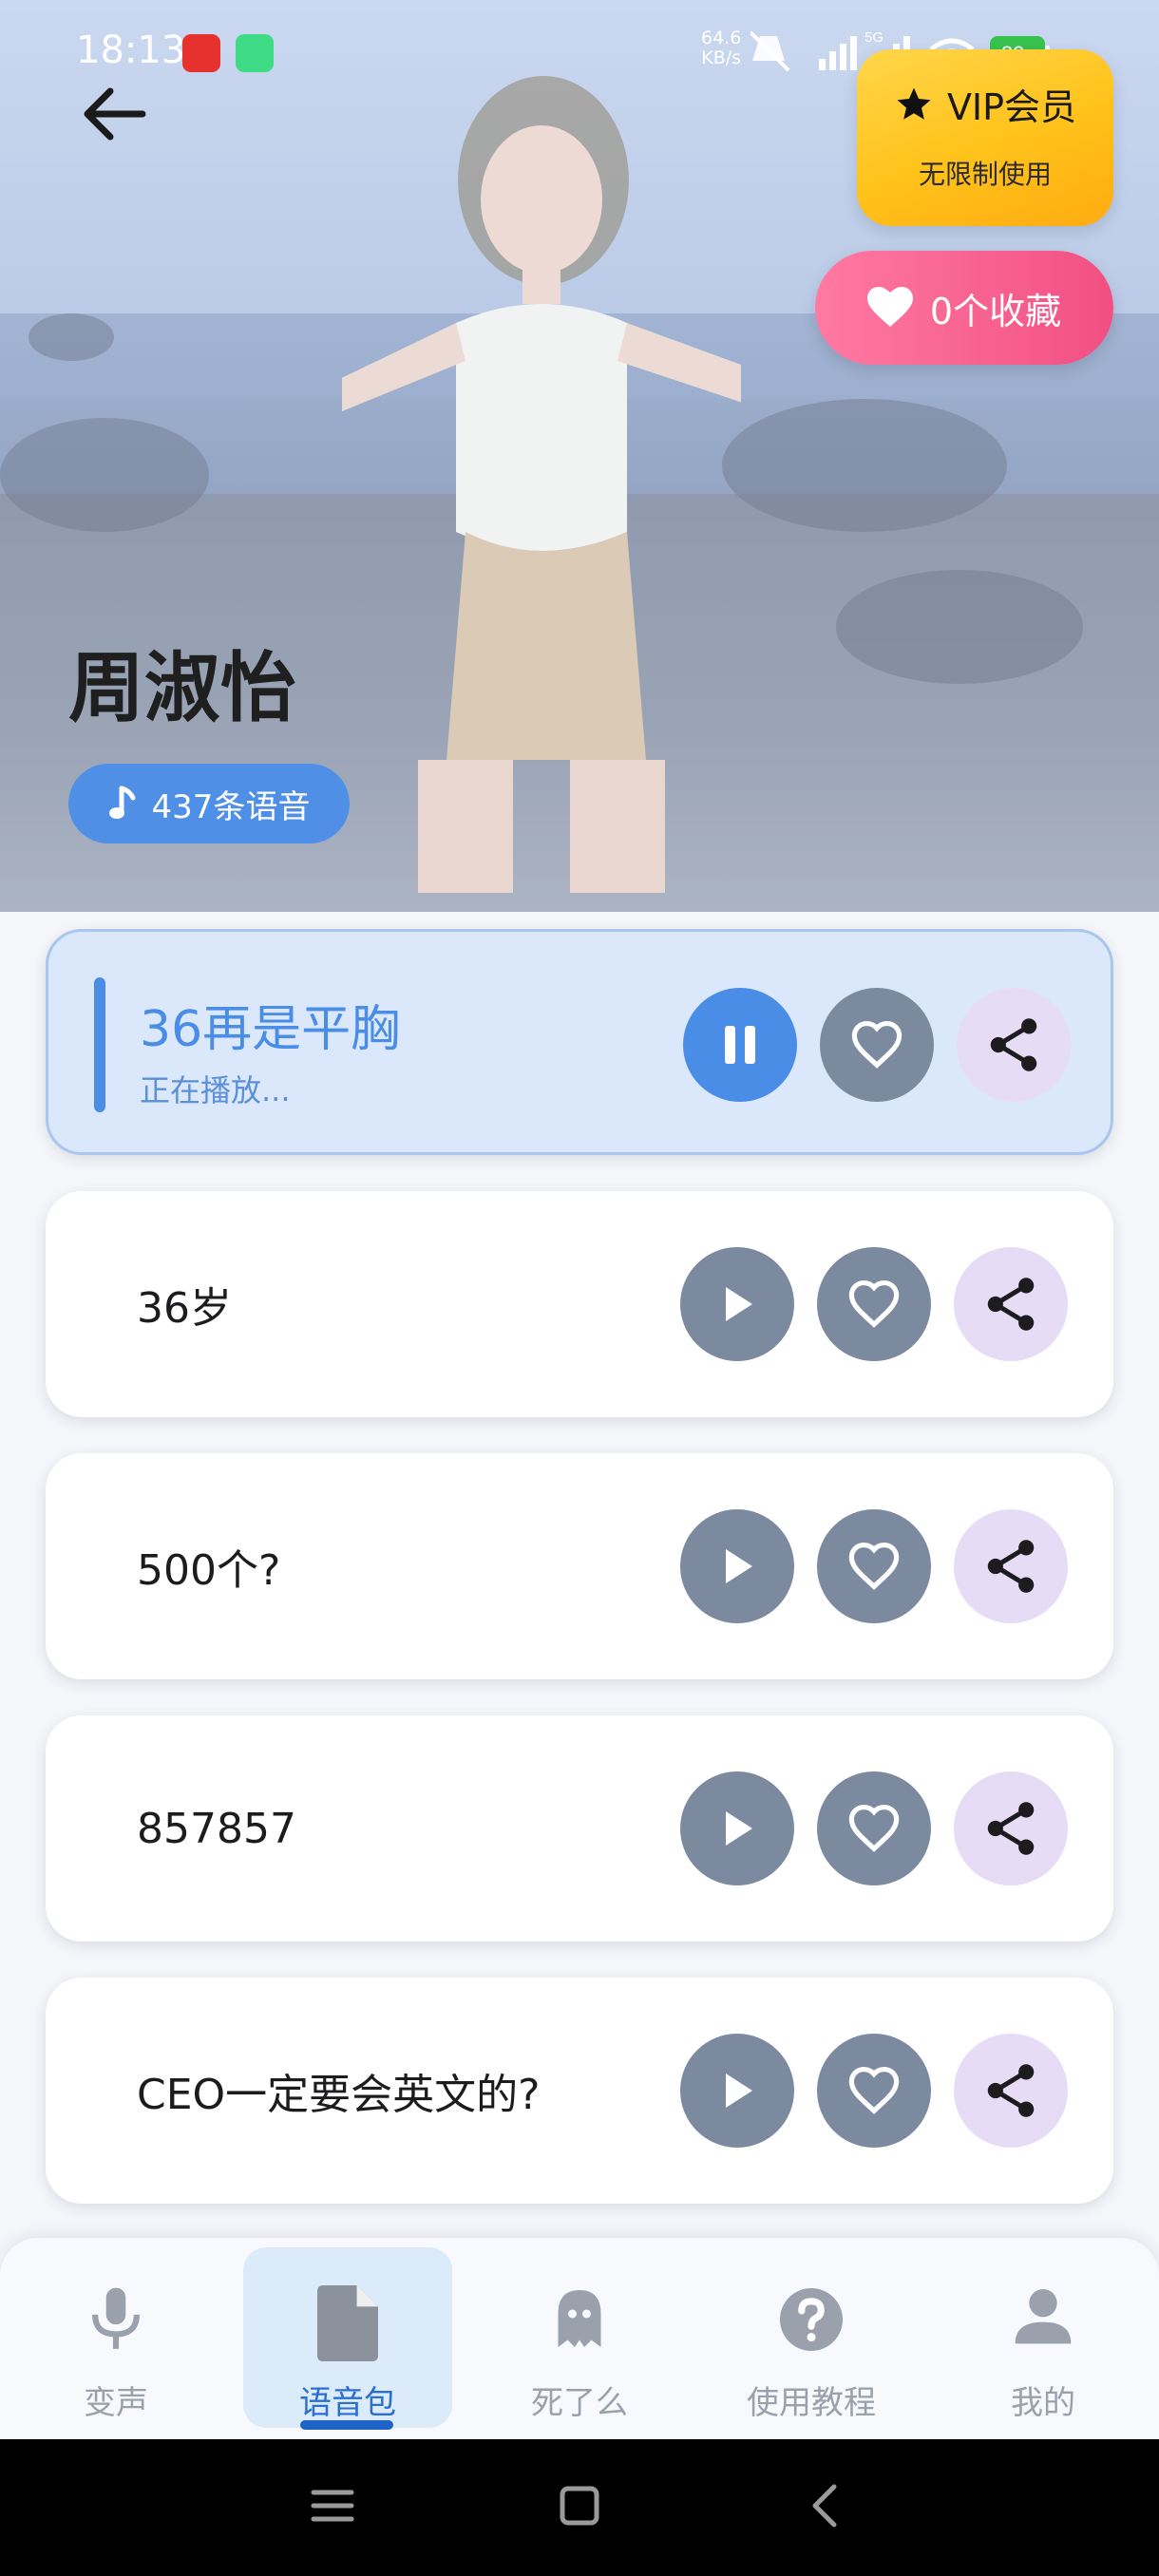 The width and height of the screenshot is (1159, 2576). What do you see at coordinates (889, 307) in the screenshot?
I see `heart-icon` at bounding box center [889, 307].